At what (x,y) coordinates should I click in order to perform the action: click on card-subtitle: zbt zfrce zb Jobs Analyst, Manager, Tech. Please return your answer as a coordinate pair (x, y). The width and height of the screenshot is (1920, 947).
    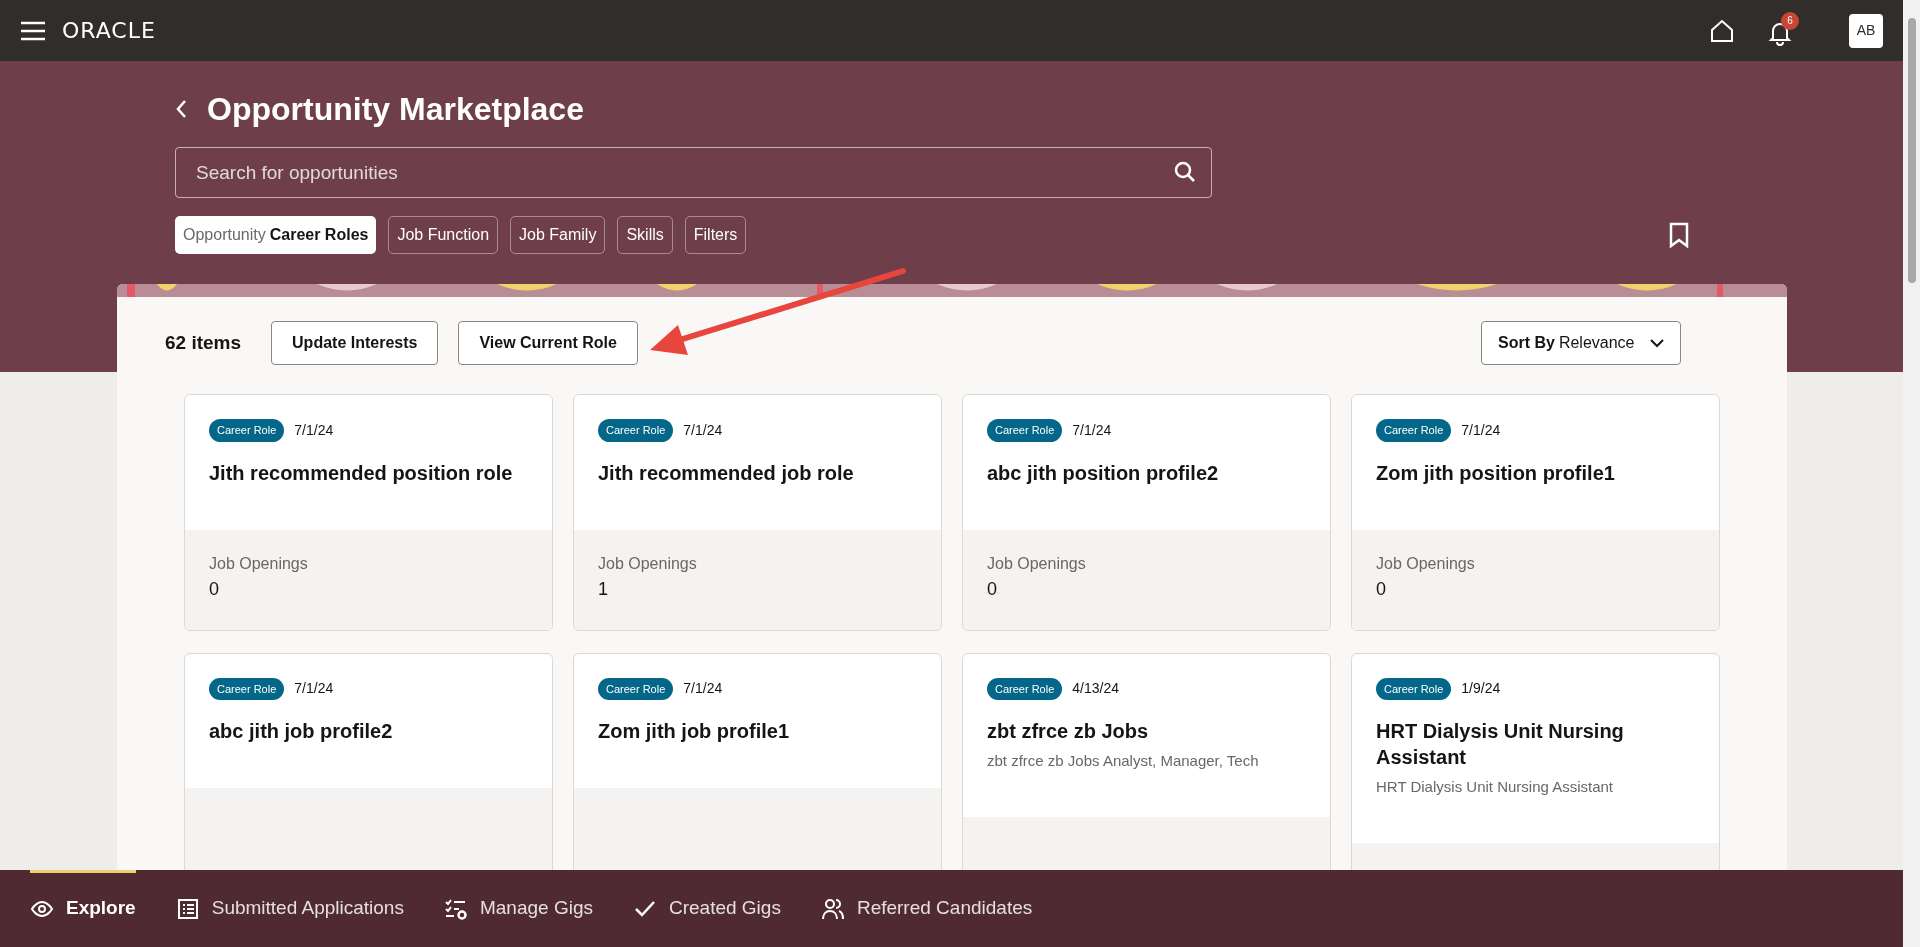
    Looking at the image, I should click on (1123, 761).